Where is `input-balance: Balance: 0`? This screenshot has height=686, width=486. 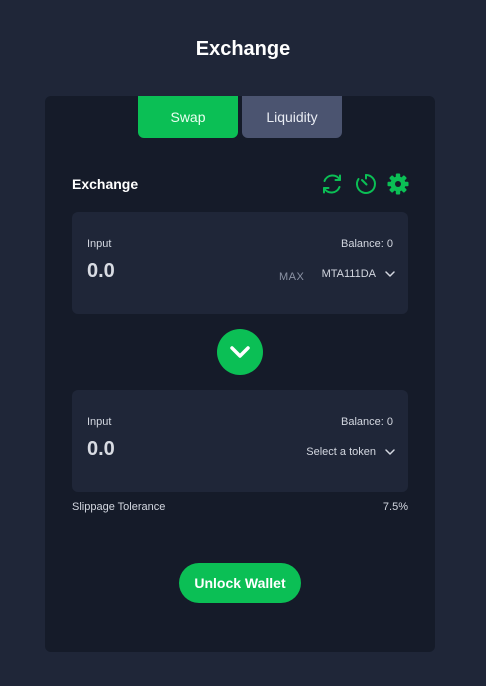
input-balance: Balance: 0 is located at coordinates (367, 244).